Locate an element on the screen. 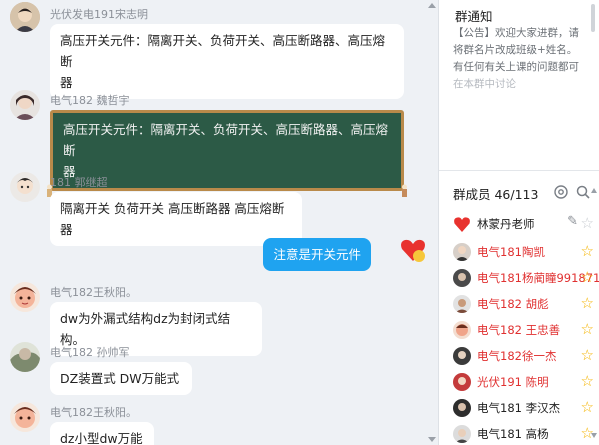  message-bubble: 高压开关元件：隔离开关、负荷开关、高压断路器、高压熔断 器 is located at coordinates (227, 61).